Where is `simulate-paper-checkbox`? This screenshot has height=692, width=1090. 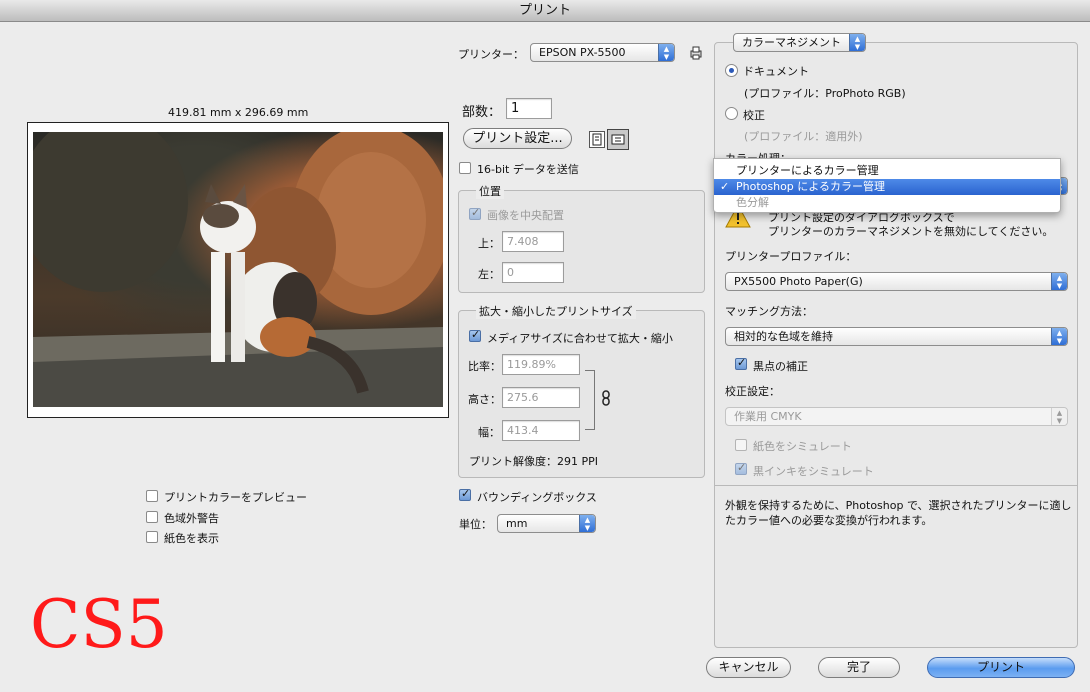
simulate-paper-checkbox is located at coordinates (741, 445).